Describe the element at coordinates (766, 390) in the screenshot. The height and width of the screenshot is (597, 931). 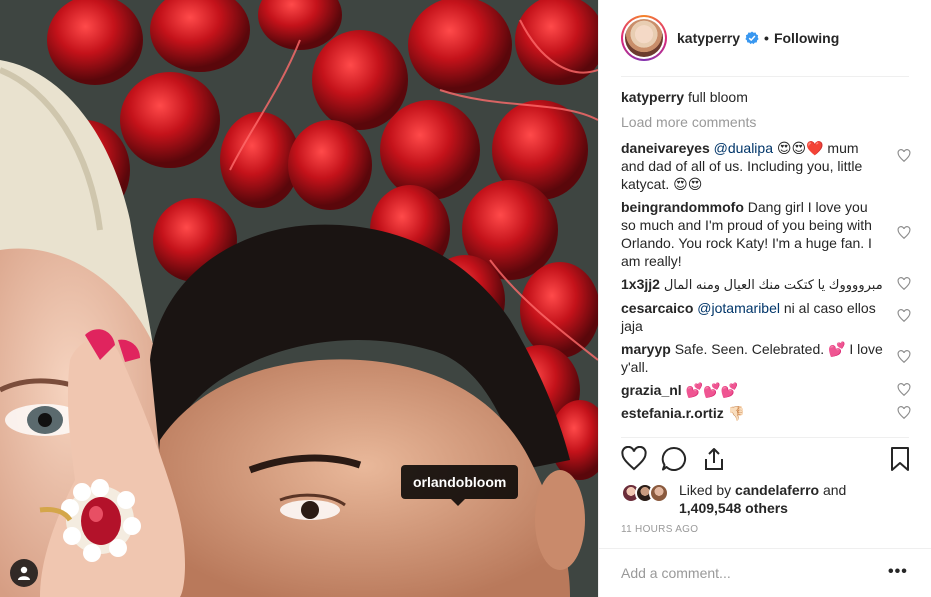
I see `comment-item: grazia_nl 💕💕💕` at that location.